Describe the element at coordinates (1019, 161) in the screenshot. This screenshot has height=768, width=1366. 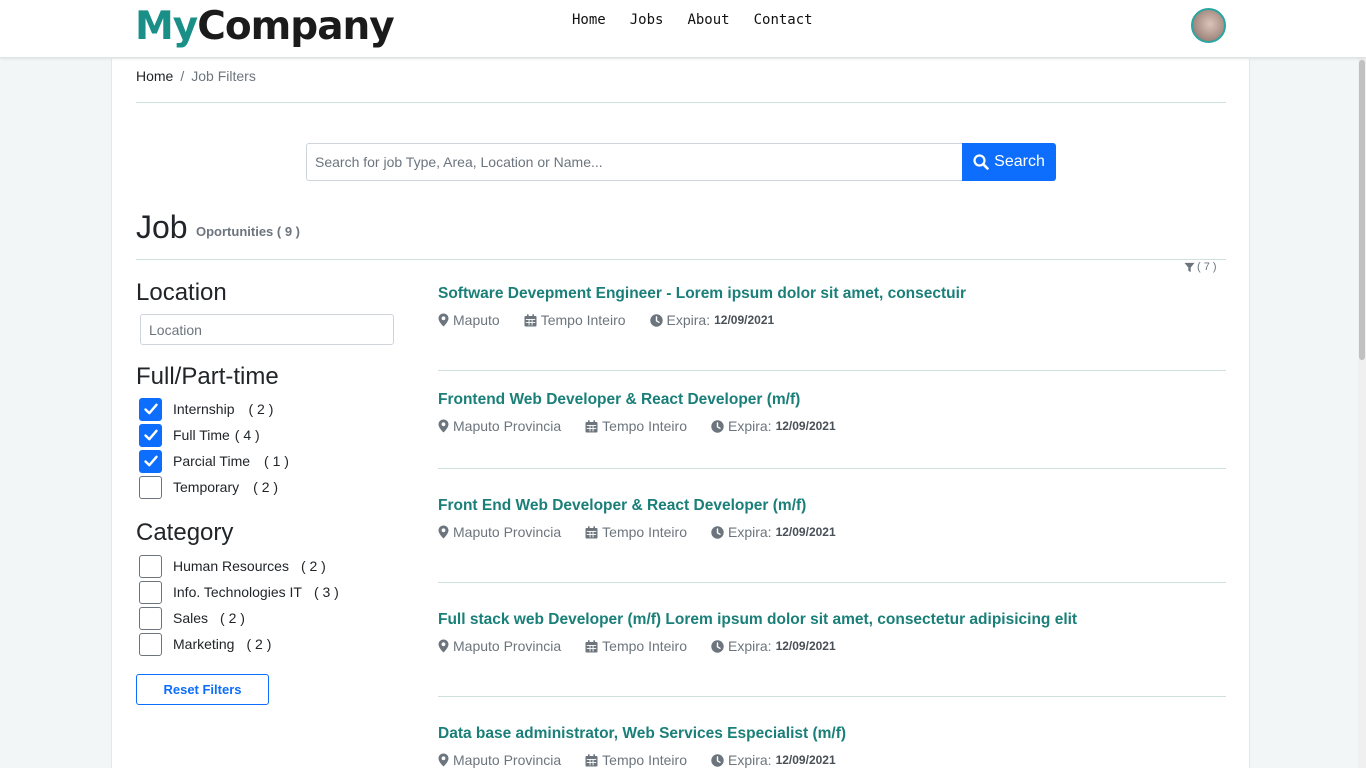
I see `search-button-label: Search` at that location.